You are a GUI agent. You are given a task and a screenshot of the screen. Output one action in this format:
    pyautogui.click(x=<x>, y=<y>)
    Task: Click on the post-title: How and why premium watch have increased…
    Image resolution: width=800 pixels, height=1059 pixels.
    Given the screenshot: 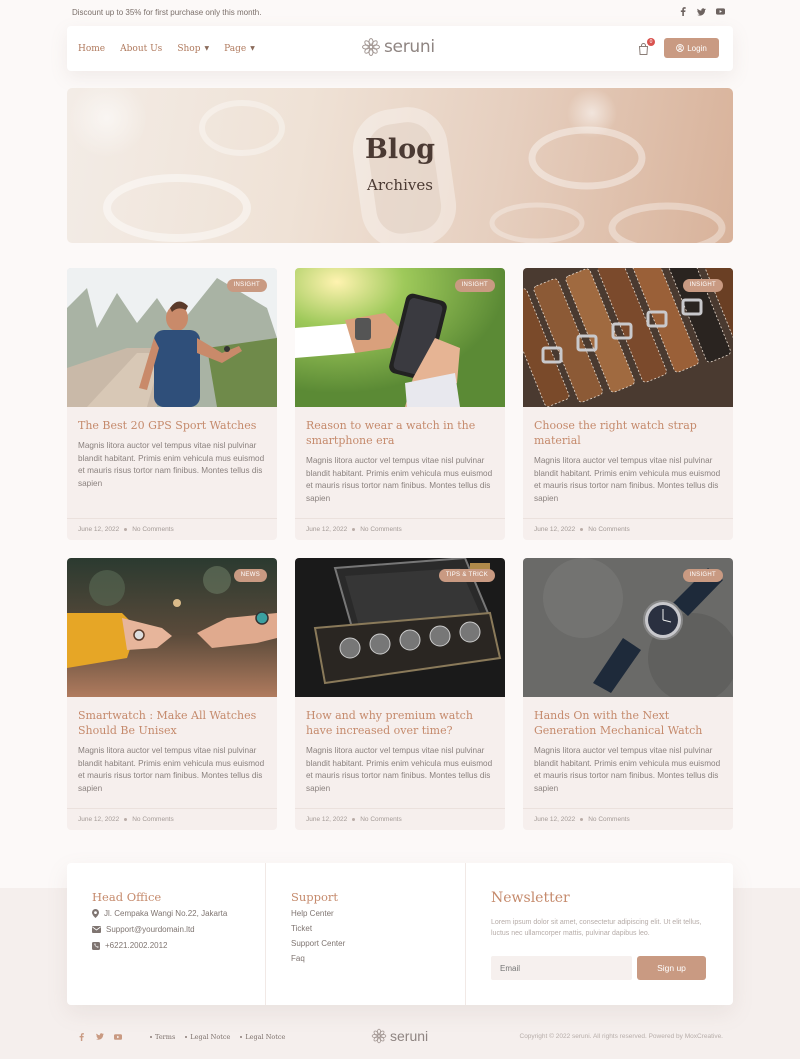 What is the action you would take?
    pyautogui.click(x=401, y=723)
    